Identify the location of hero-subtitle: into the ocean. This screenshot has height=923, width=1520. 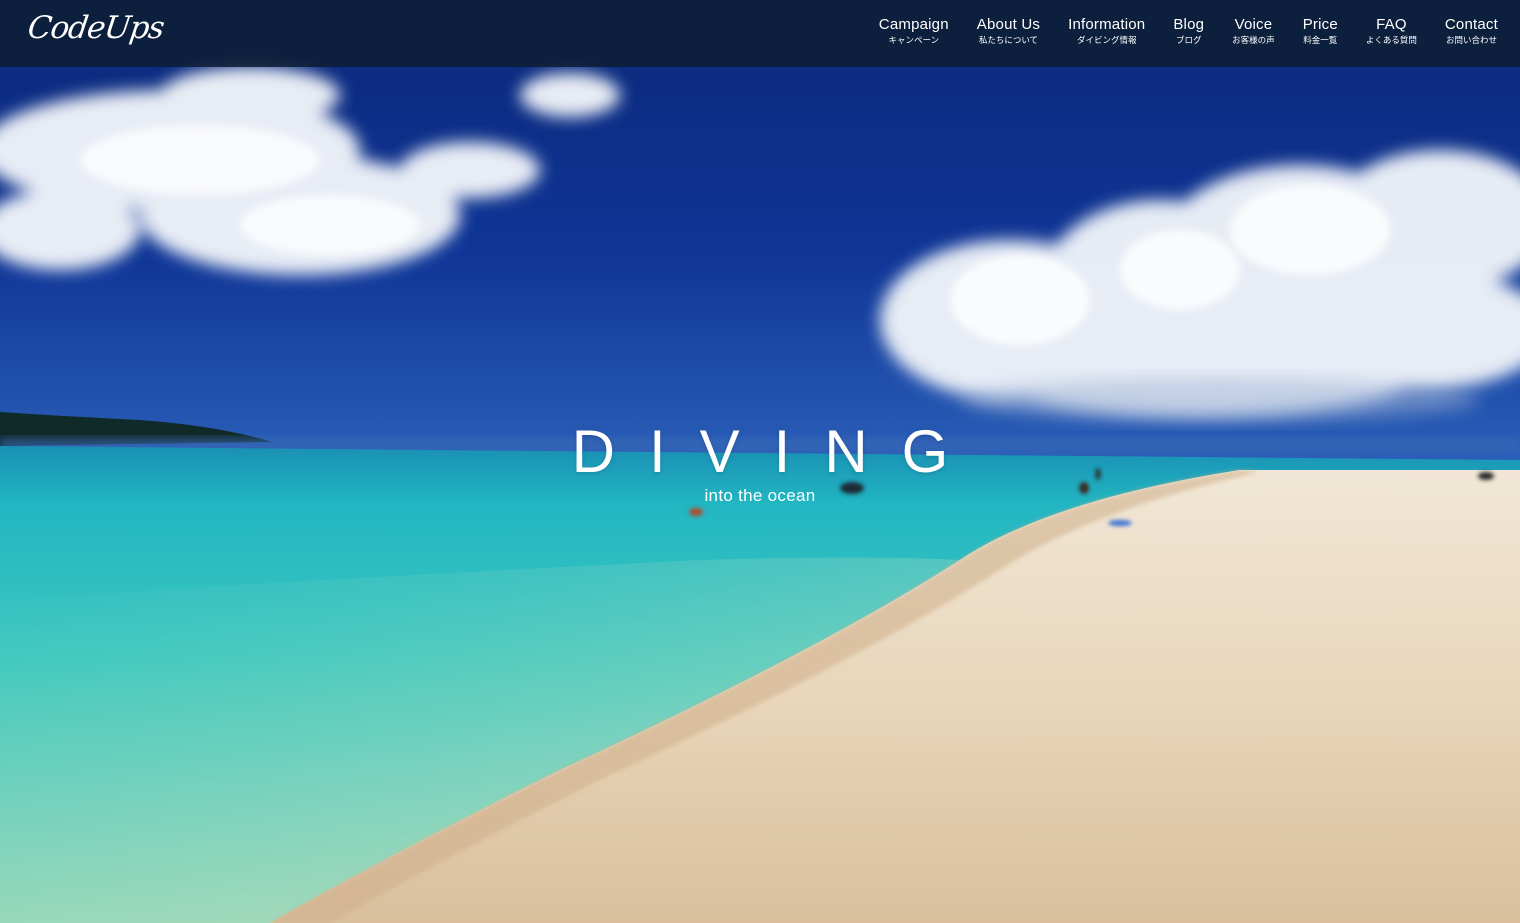
(760, 495).